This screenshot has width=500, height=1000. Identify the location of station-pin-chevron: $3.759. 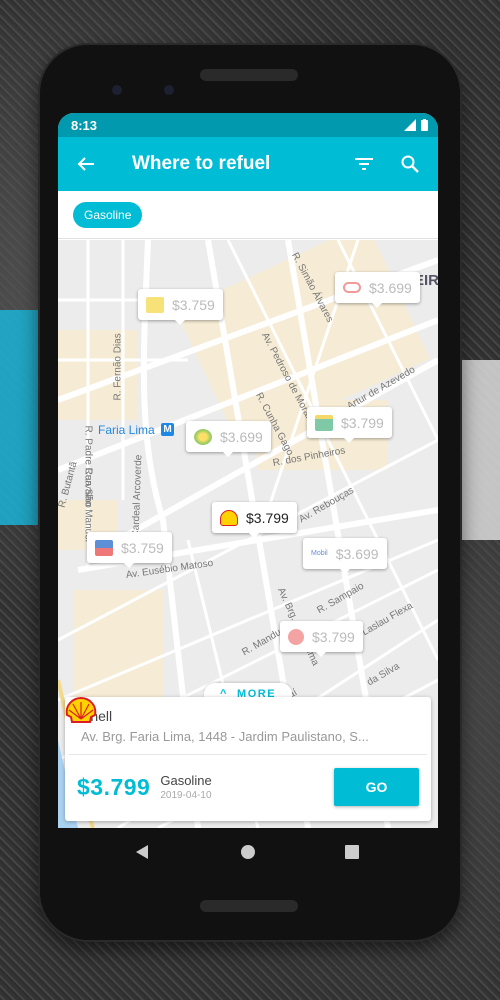
(129, 550).